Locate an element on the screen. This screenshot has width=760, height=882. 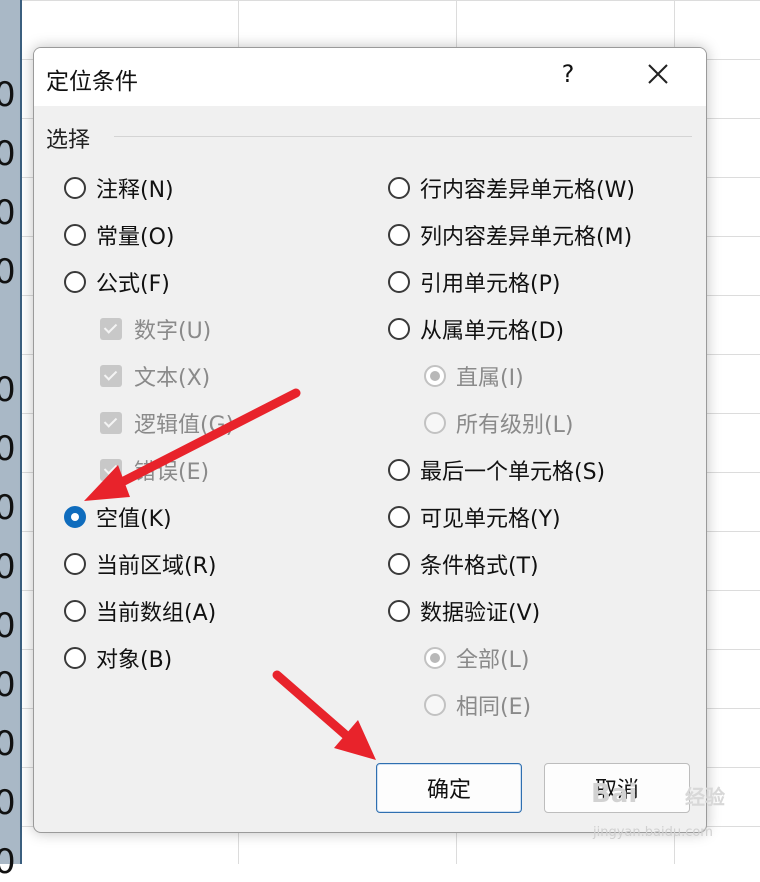
option-label: 数字(U) is located at coordinates (173, 331).